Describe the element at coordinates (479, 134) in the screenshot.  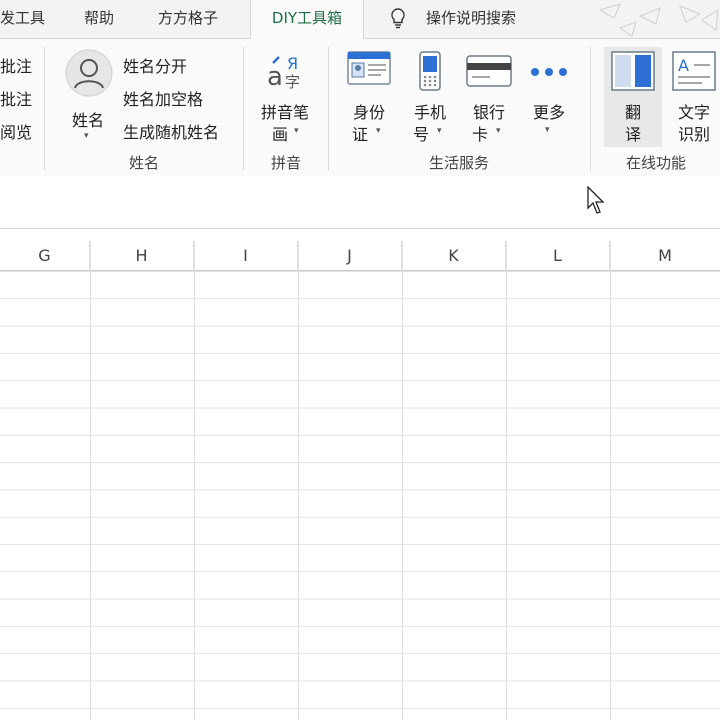
I see `bank-card-line2: 卡` at that location.